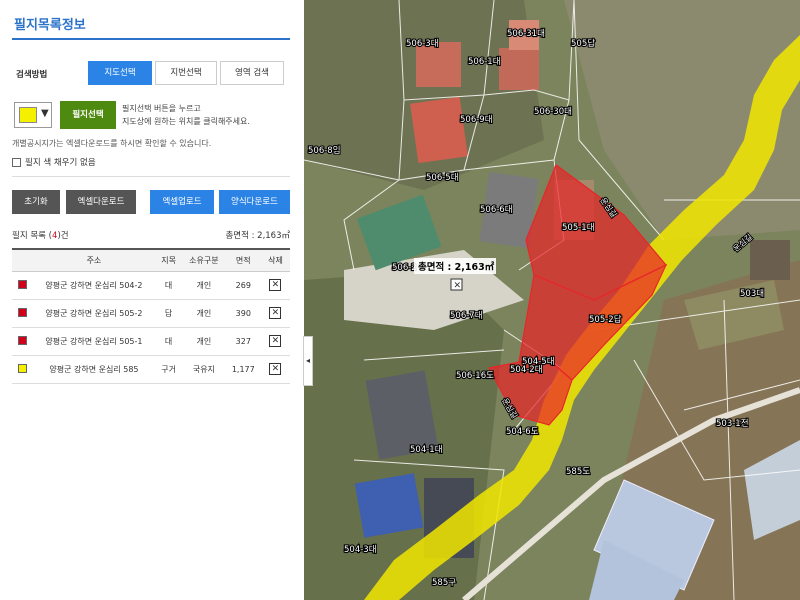 This screenshot has height=600, width=800. I want to click on parcel-label: 506-9대, so click(476, 120).